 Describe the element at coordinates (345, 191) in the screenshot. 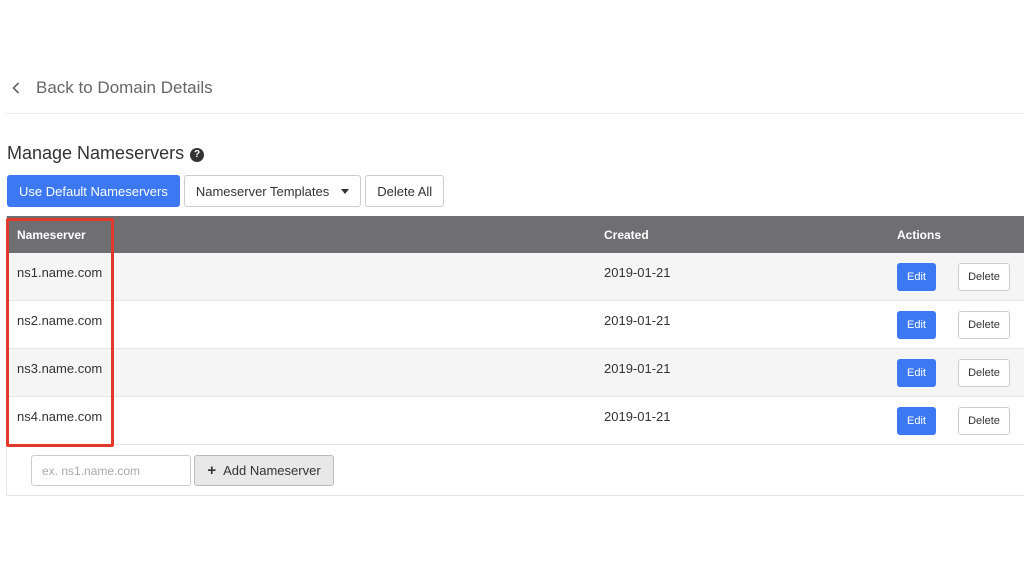

I see `caret-down-icon` at that location.